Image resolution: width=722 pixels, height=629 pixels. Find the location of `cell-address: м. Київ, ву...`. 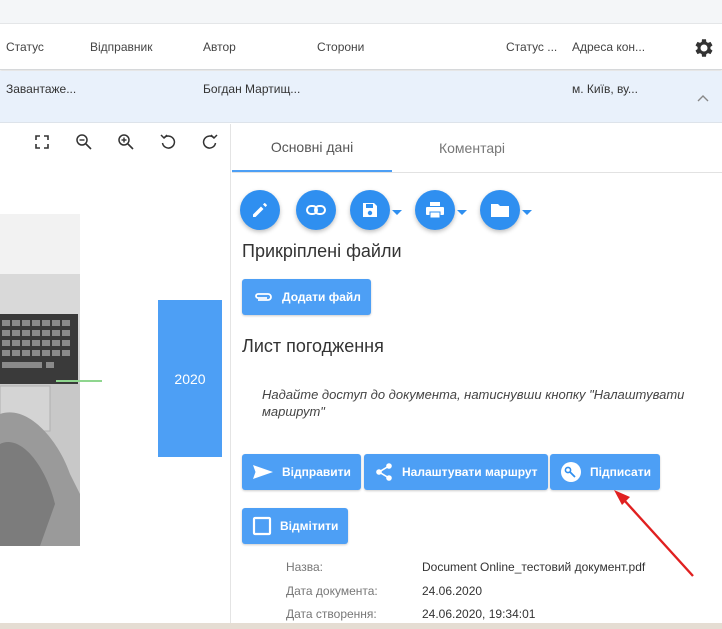

cell-address: м. Київ, ву... is located at coordinates (605, 89).